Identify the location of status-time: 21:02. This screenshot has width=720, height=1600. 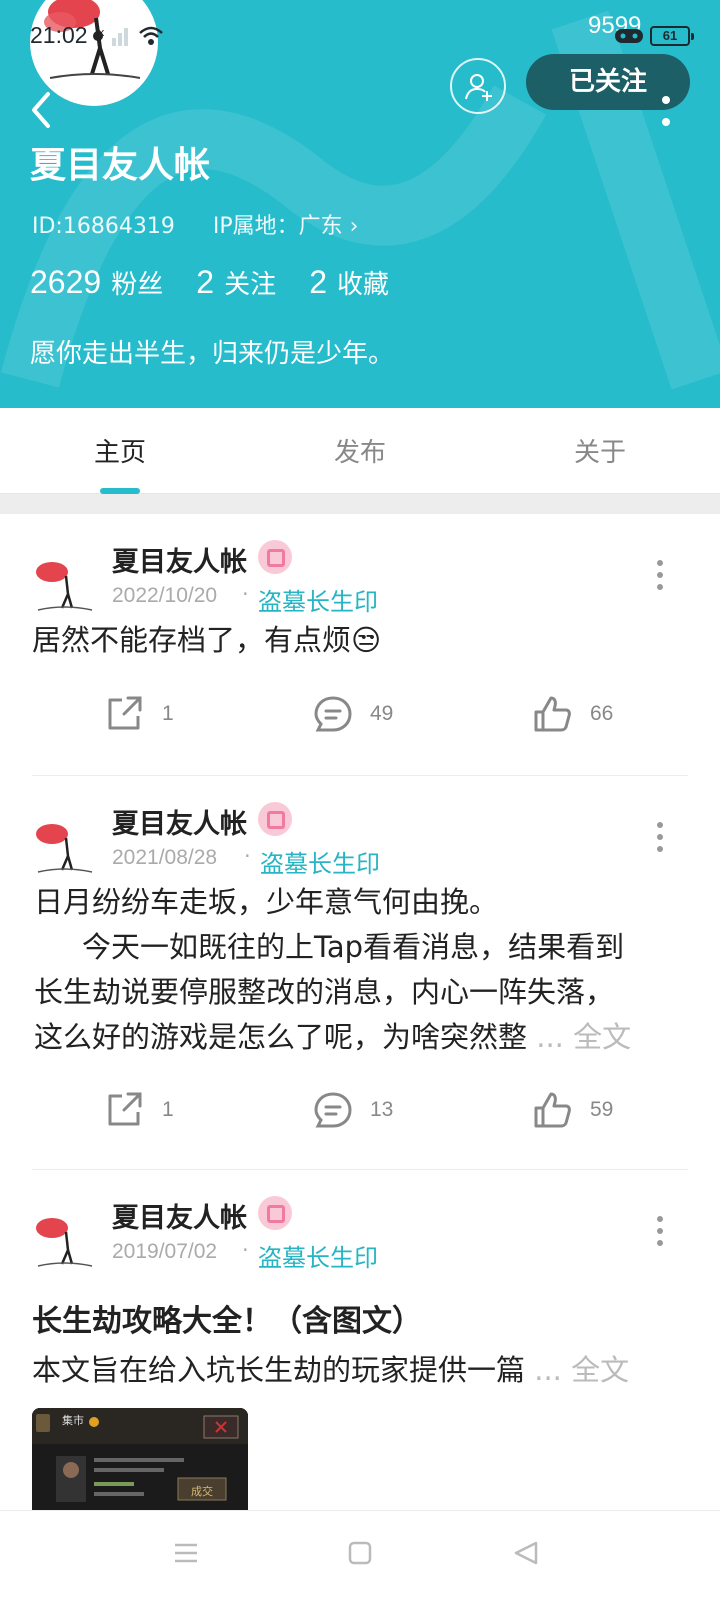
(59, 35).